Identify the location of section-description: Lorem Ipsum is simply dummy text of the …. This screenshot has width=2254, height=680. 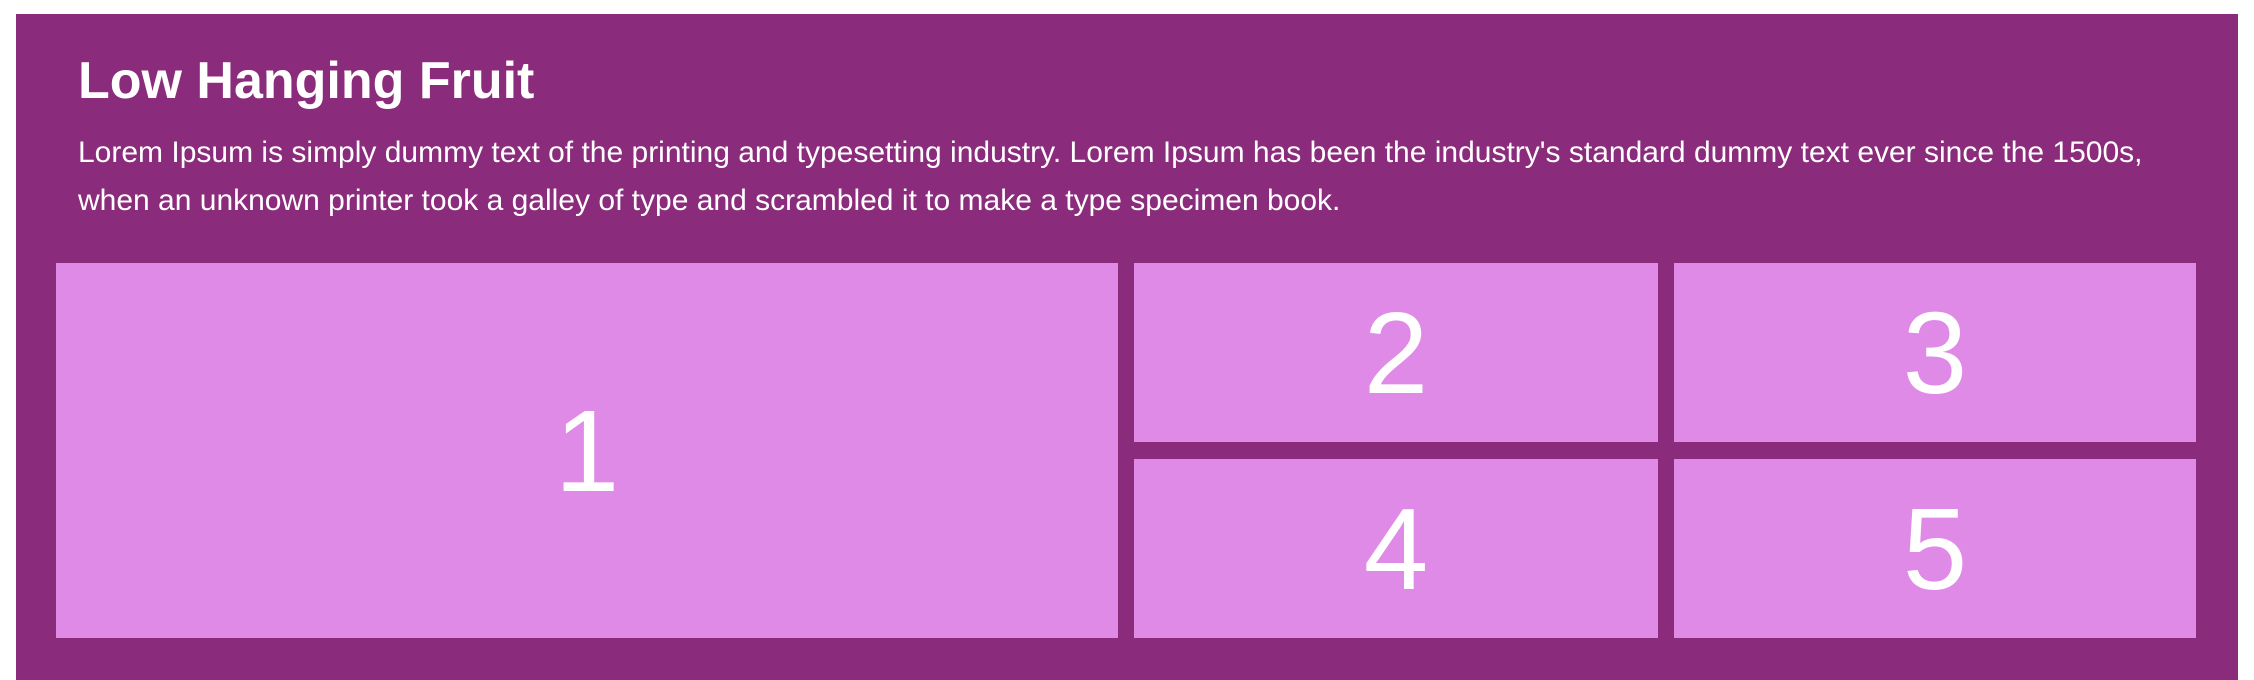
(1110, 176).